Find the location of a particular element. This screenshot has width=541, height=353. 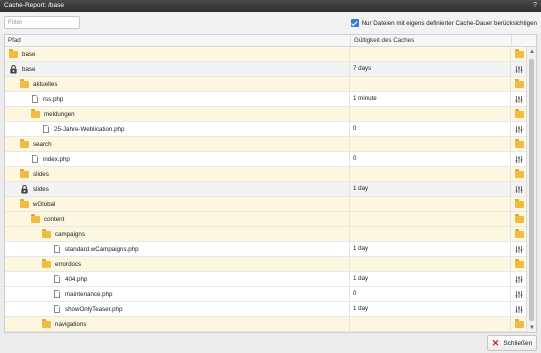

table-row: slides is located at coordinates (265, 174).